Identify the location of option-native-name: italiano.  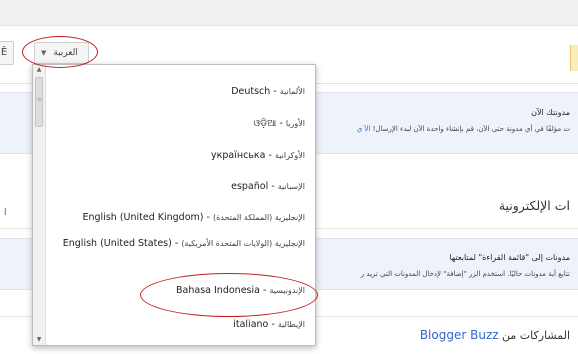
(251, 324).